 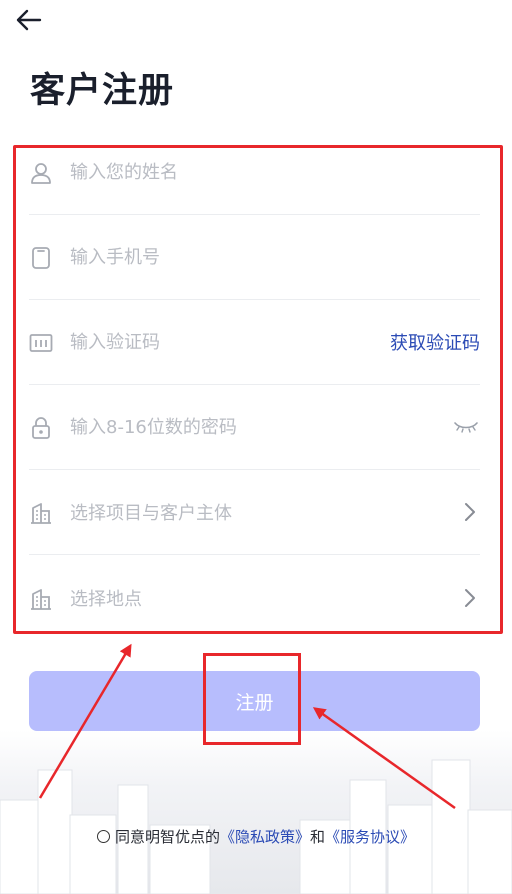 What do you see at coordinates (370, 836) in the screenshot?
I see `service-agreement-link: 《服务协议》` at bounding box center [370, 836].